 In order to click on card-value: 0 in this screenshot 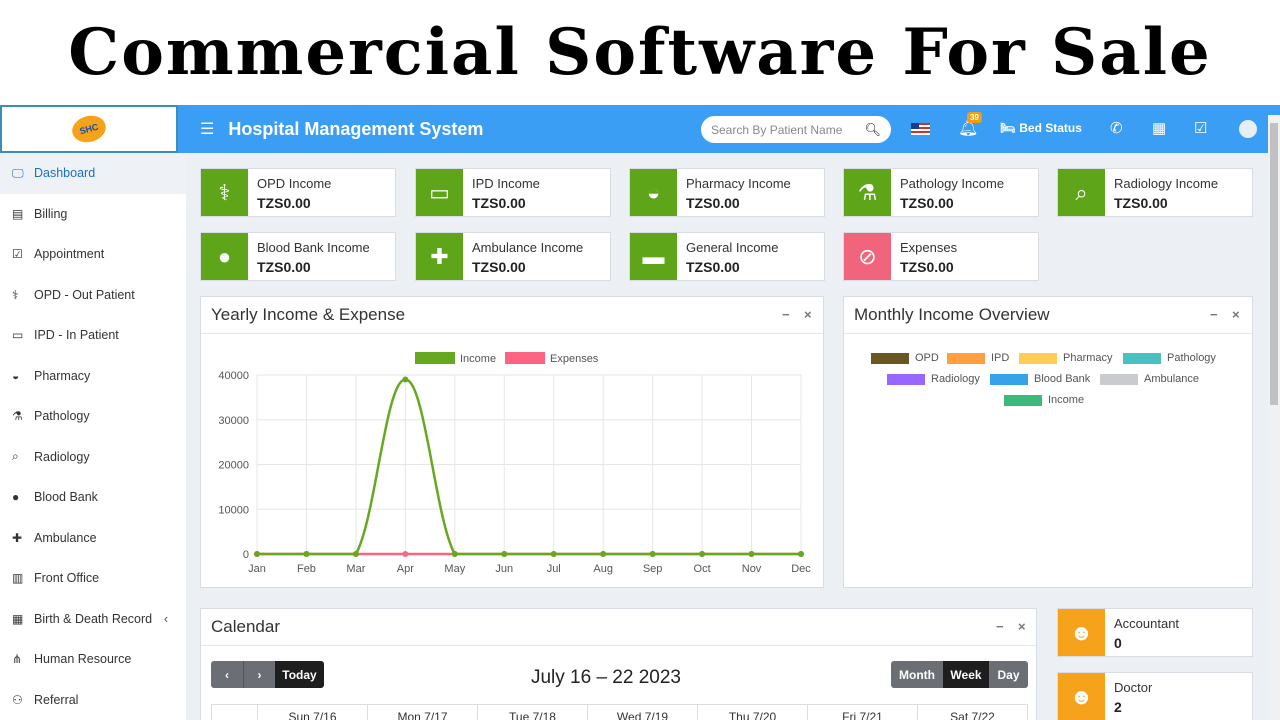, I will do `click(1118, 643)`.